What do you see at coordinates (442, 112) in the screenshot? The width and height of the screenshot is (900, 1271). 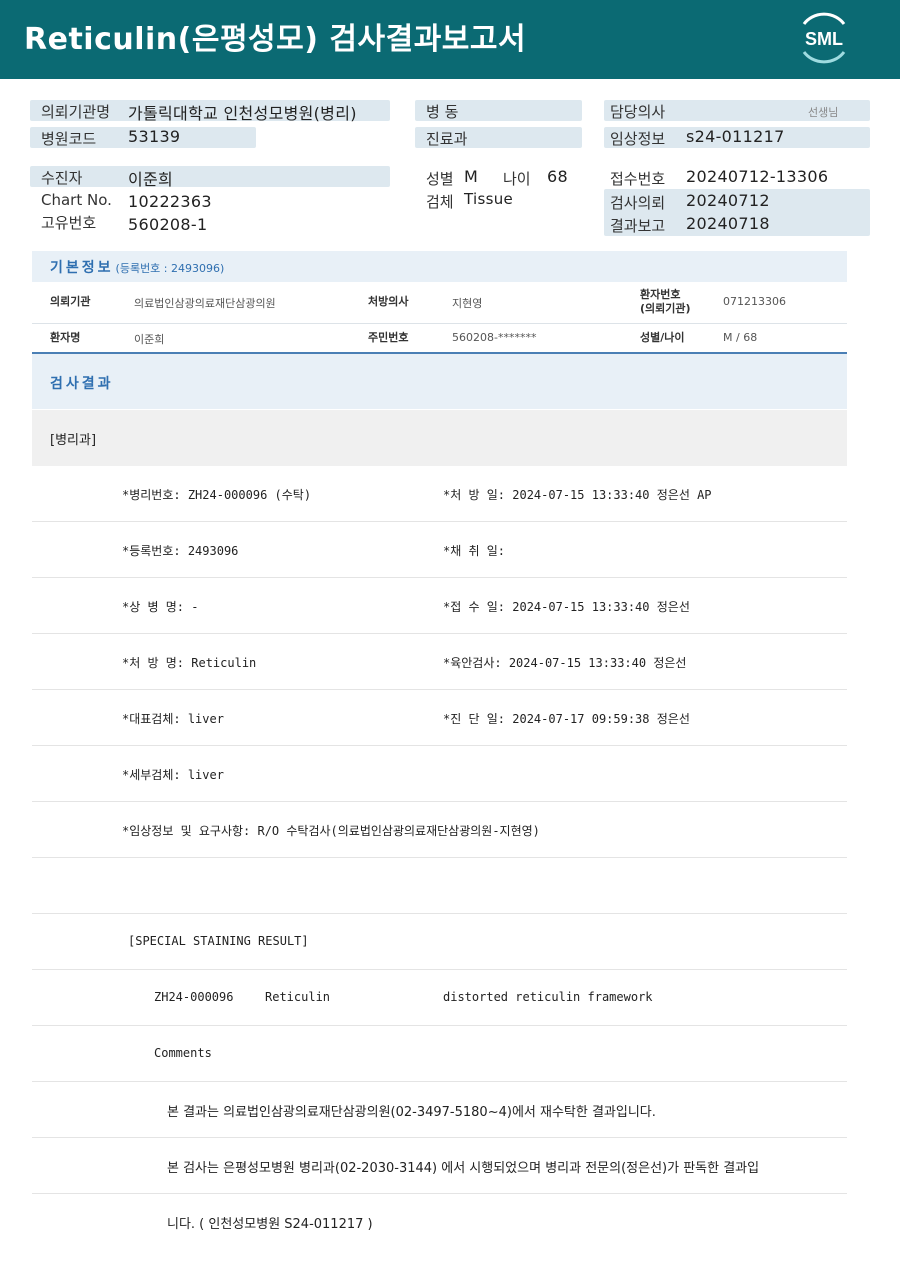 I see `ward-label: 병 동` at bounding box center [442, 112].